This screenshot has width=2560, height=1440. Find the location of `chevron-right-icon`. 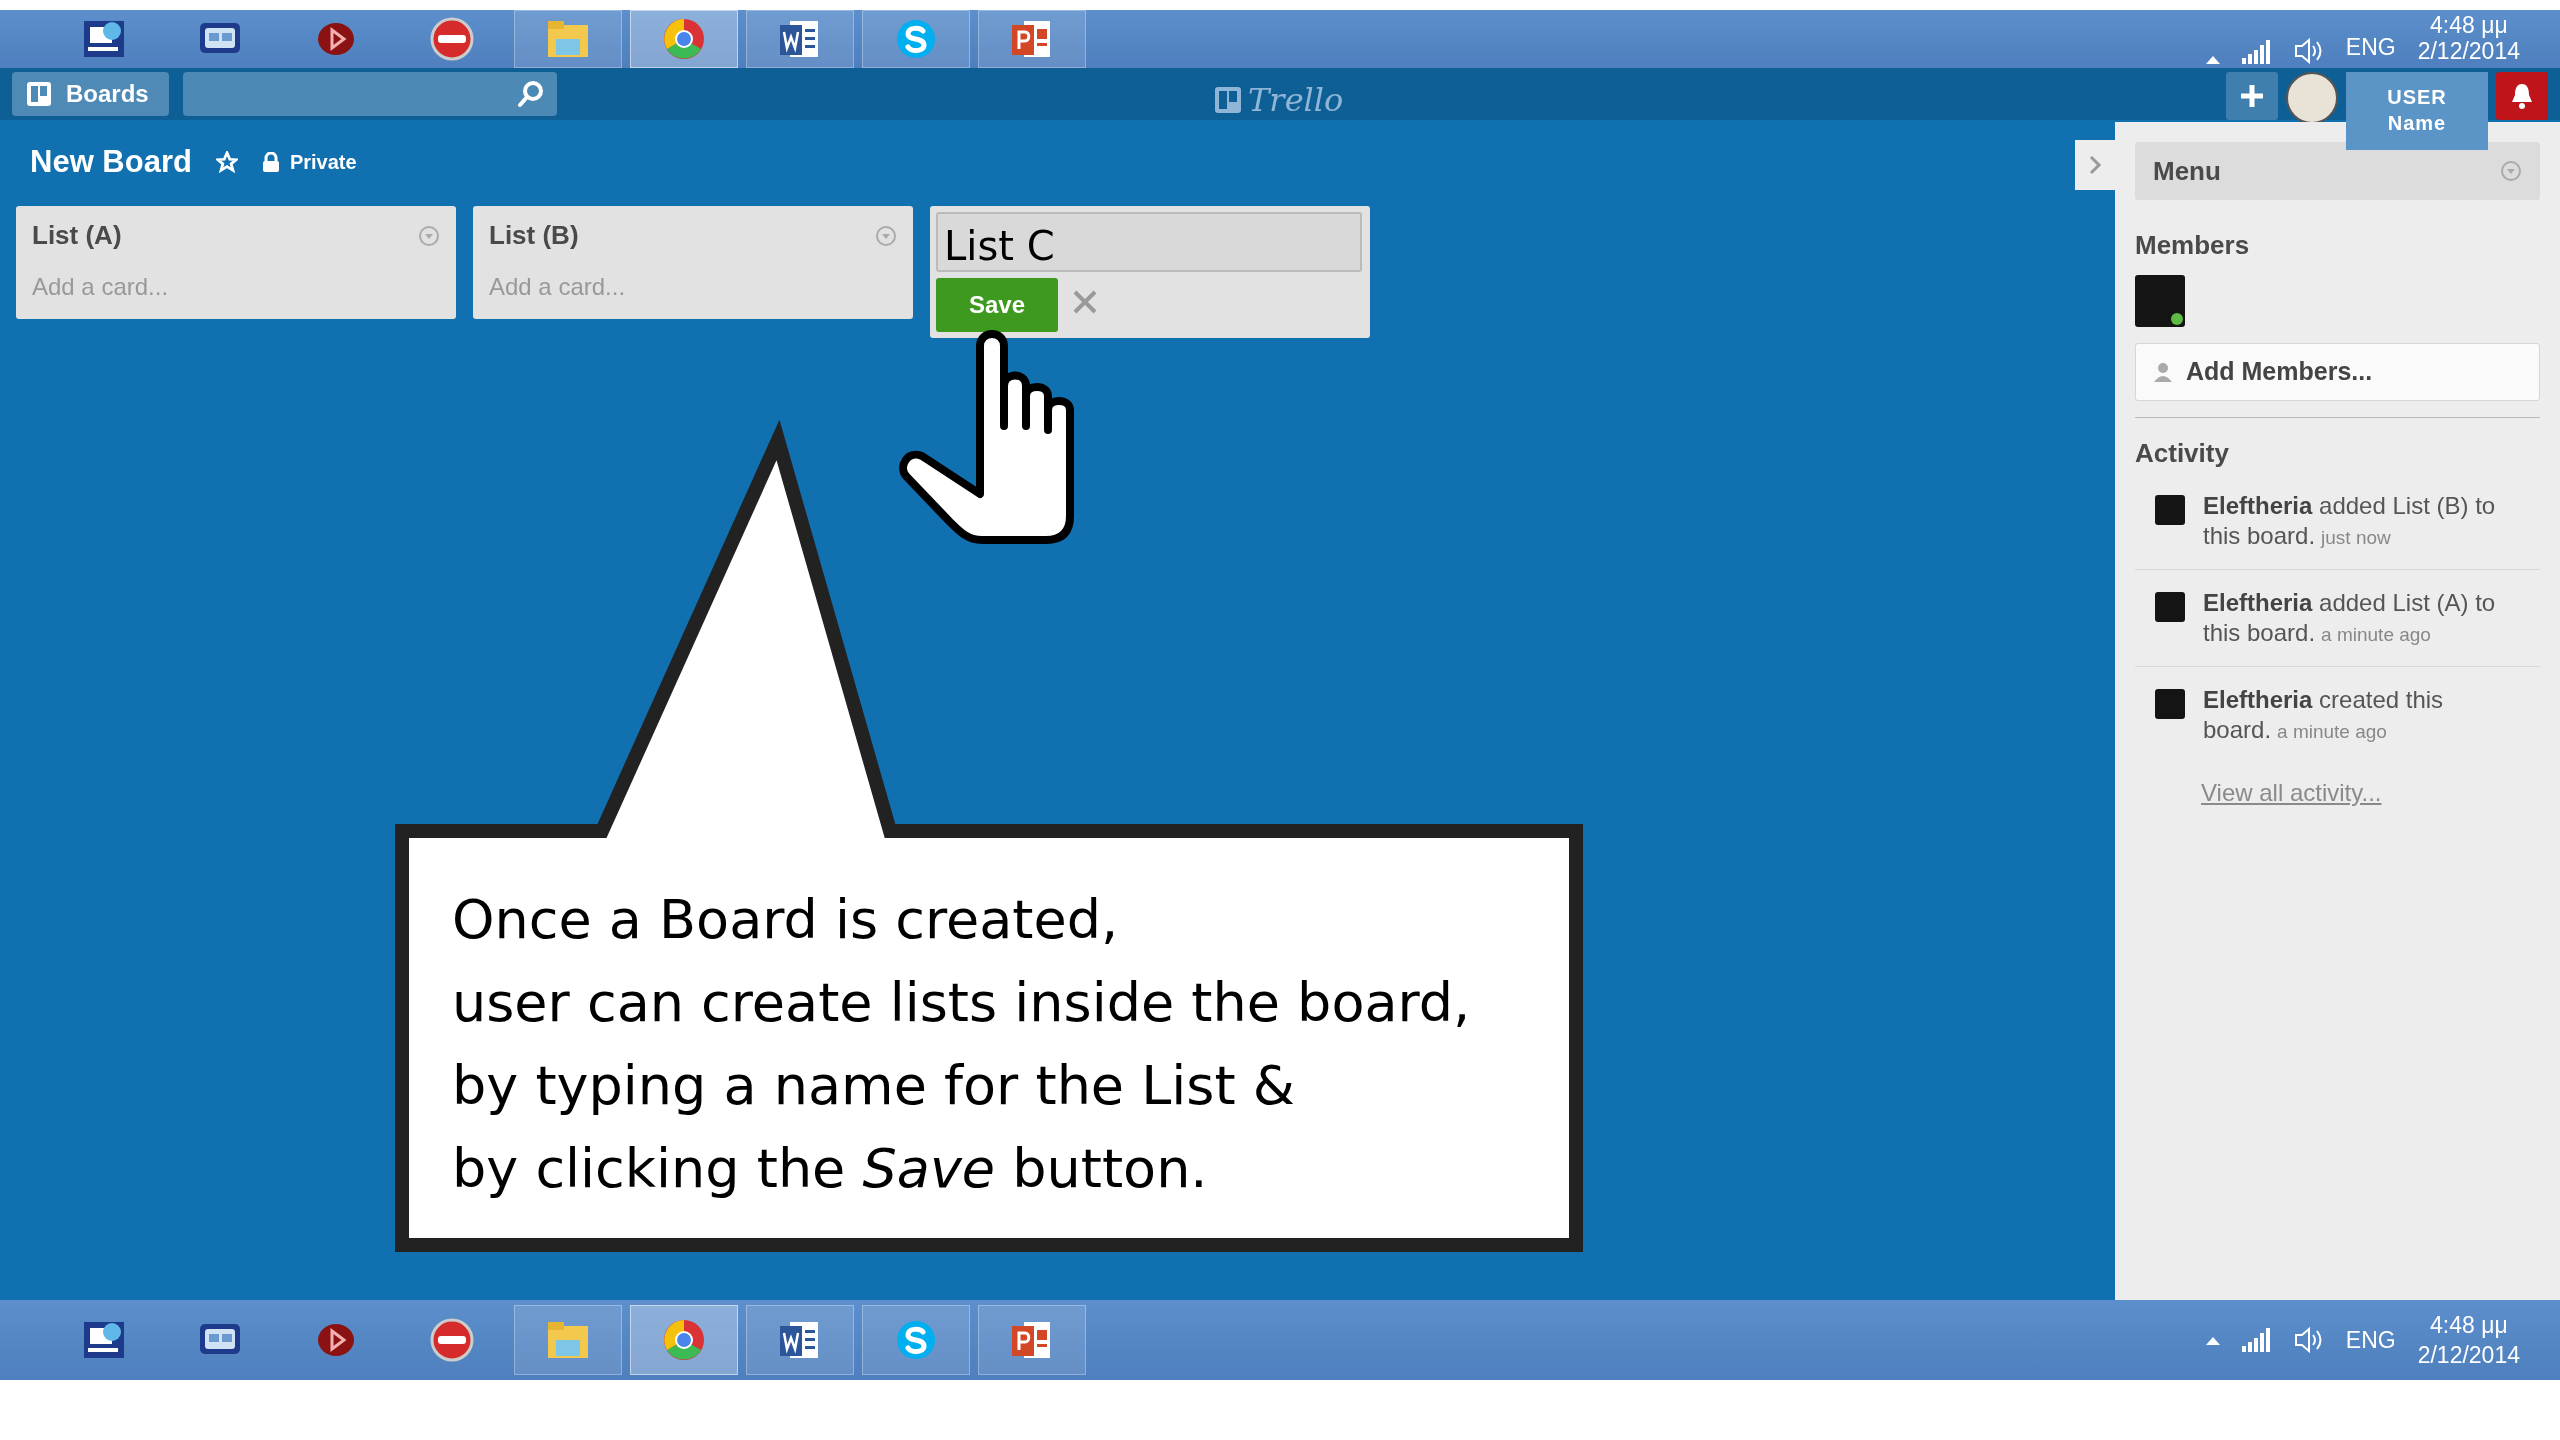

chevron-right-icon is located at coordinates (2095, 165).